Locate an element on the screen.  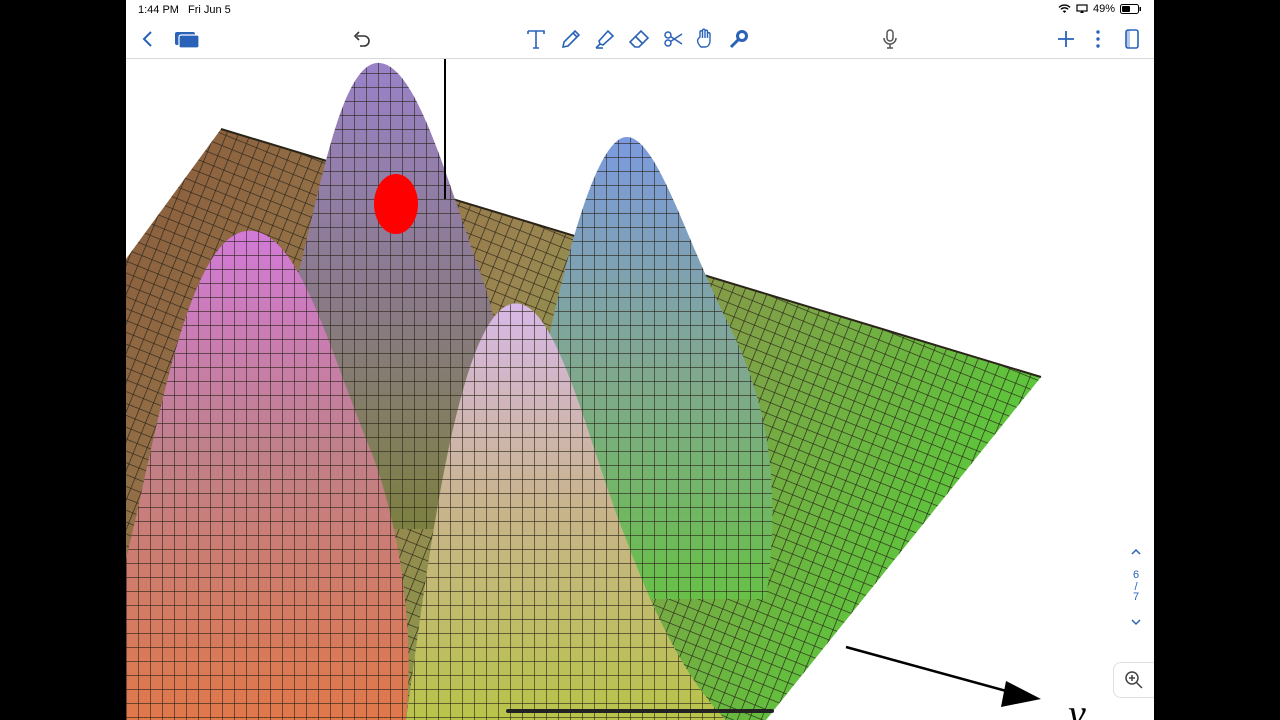
text-tool-button is located at coordinates (536, 39).